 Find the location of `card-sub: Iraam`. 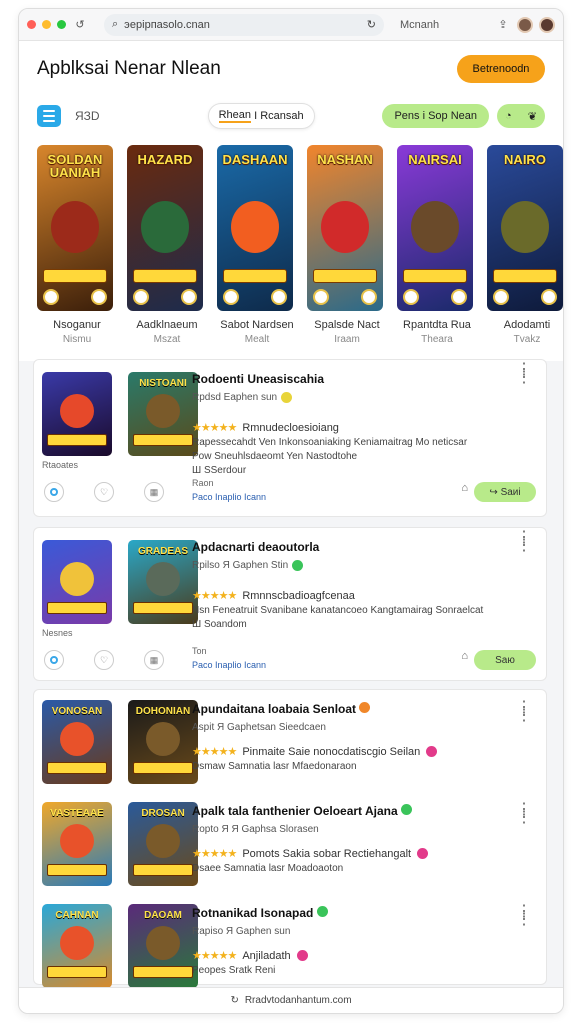

card-sub: Iraam is located at coordinates (347, 339).